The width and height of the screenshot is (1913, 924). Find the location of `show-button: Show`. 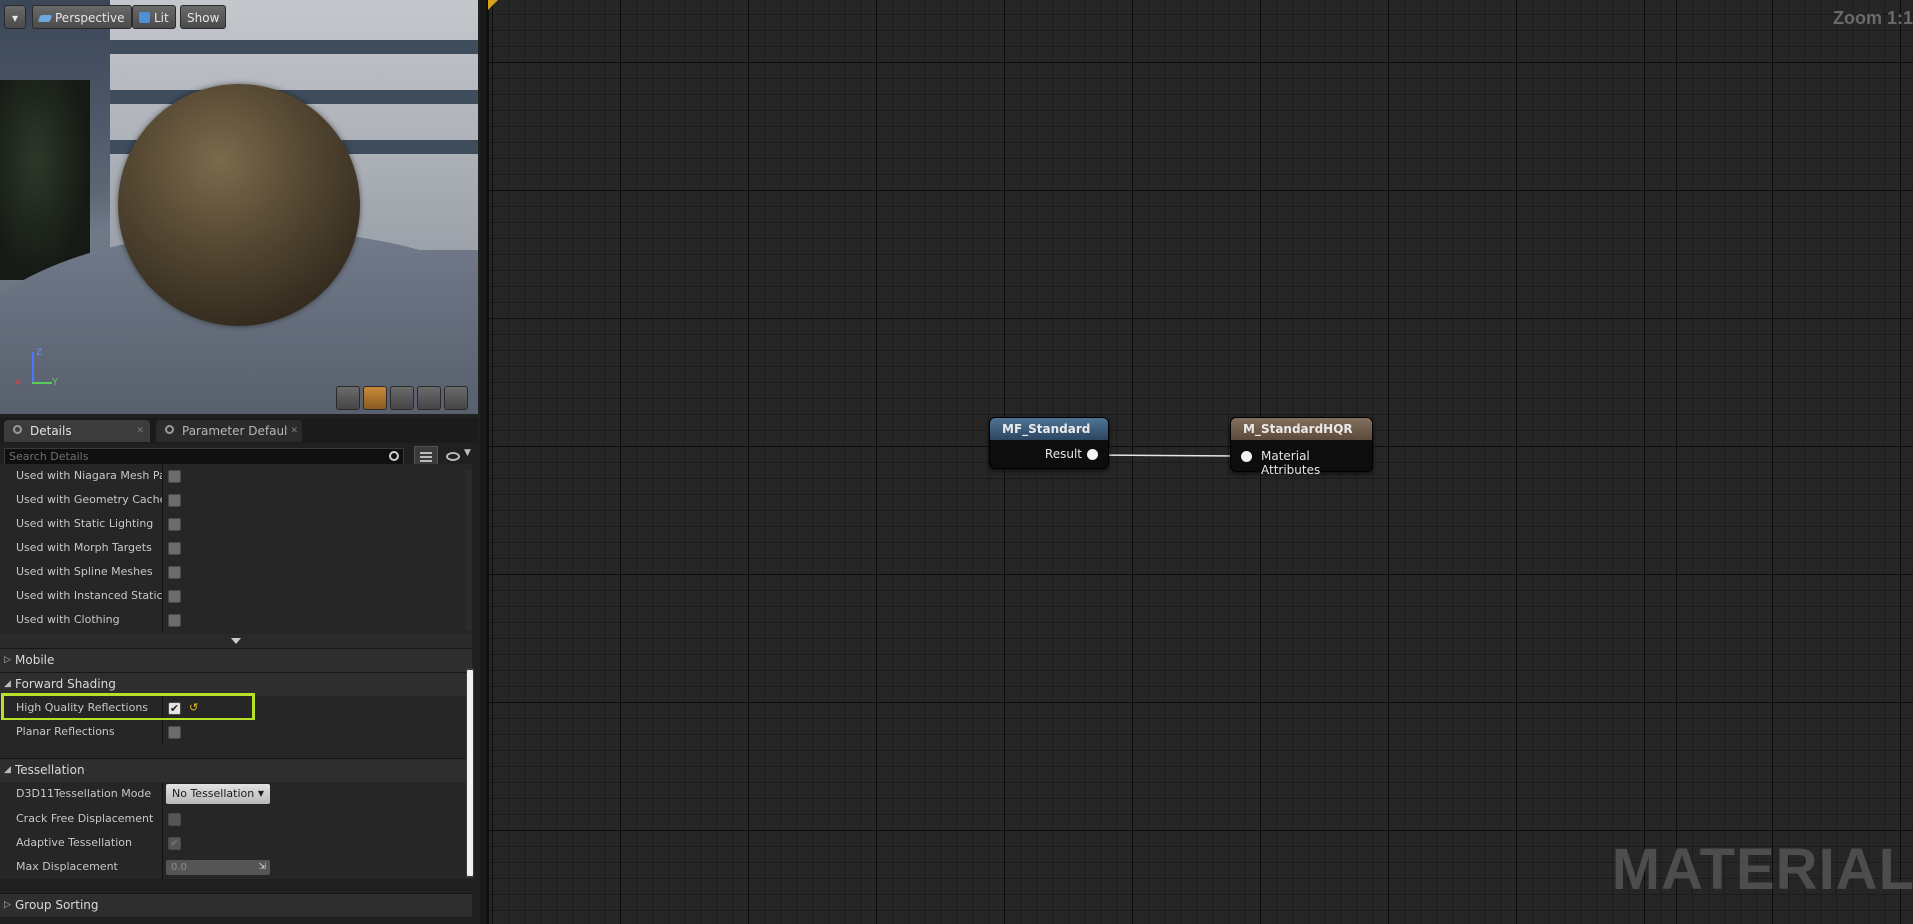

show-button: Show is located at coordinates (203, 17).